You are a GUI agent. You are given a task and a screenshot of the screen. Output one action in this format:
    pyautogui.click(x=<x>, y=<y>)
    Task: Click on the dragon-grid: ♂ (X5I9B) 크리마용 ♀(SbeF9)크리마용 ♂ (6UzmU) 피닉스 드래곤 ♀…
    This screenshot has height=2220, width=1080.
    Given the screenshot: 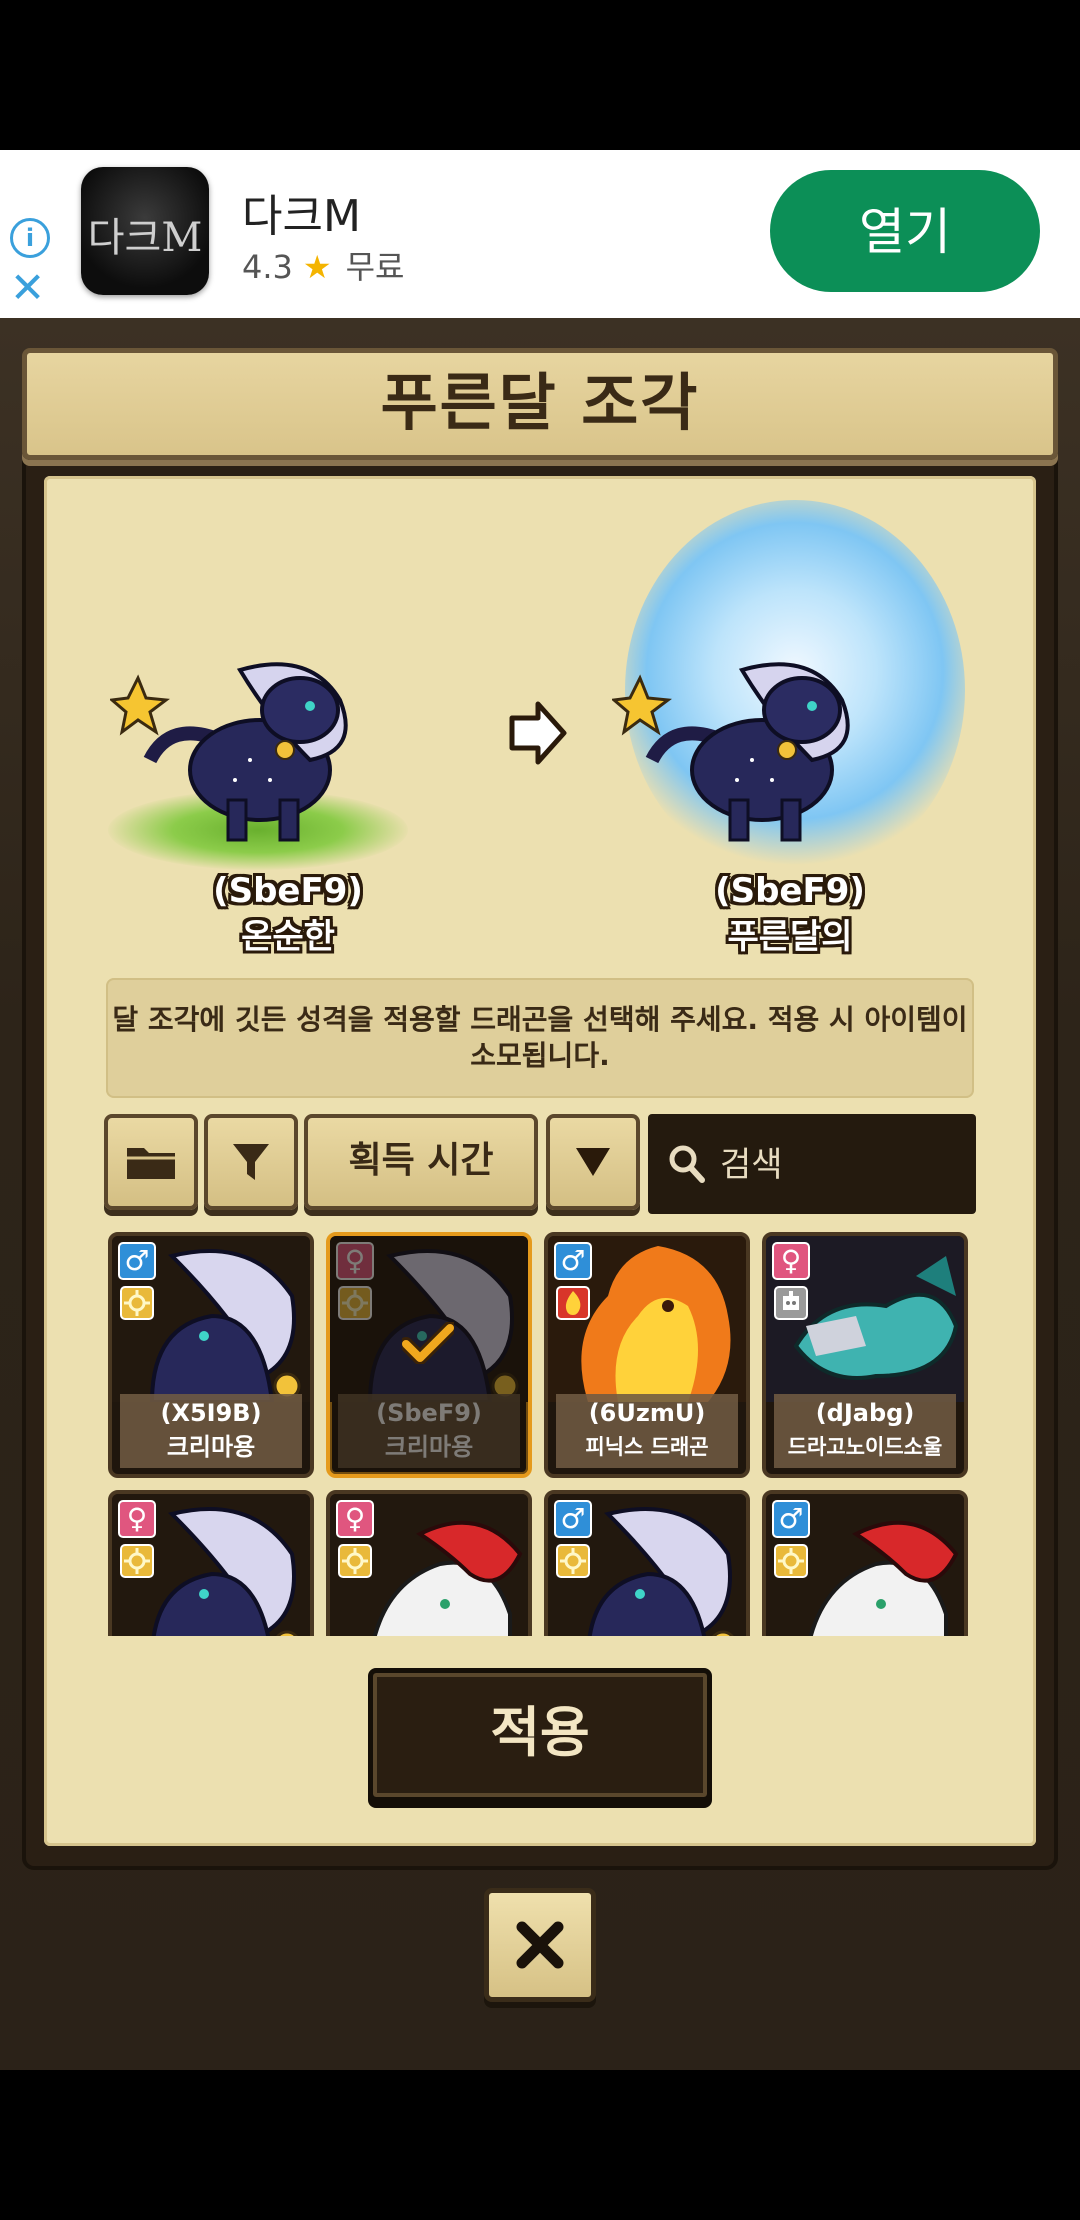 What is the action you would take?
    pyautogui.click(x=543, y=1434)
    